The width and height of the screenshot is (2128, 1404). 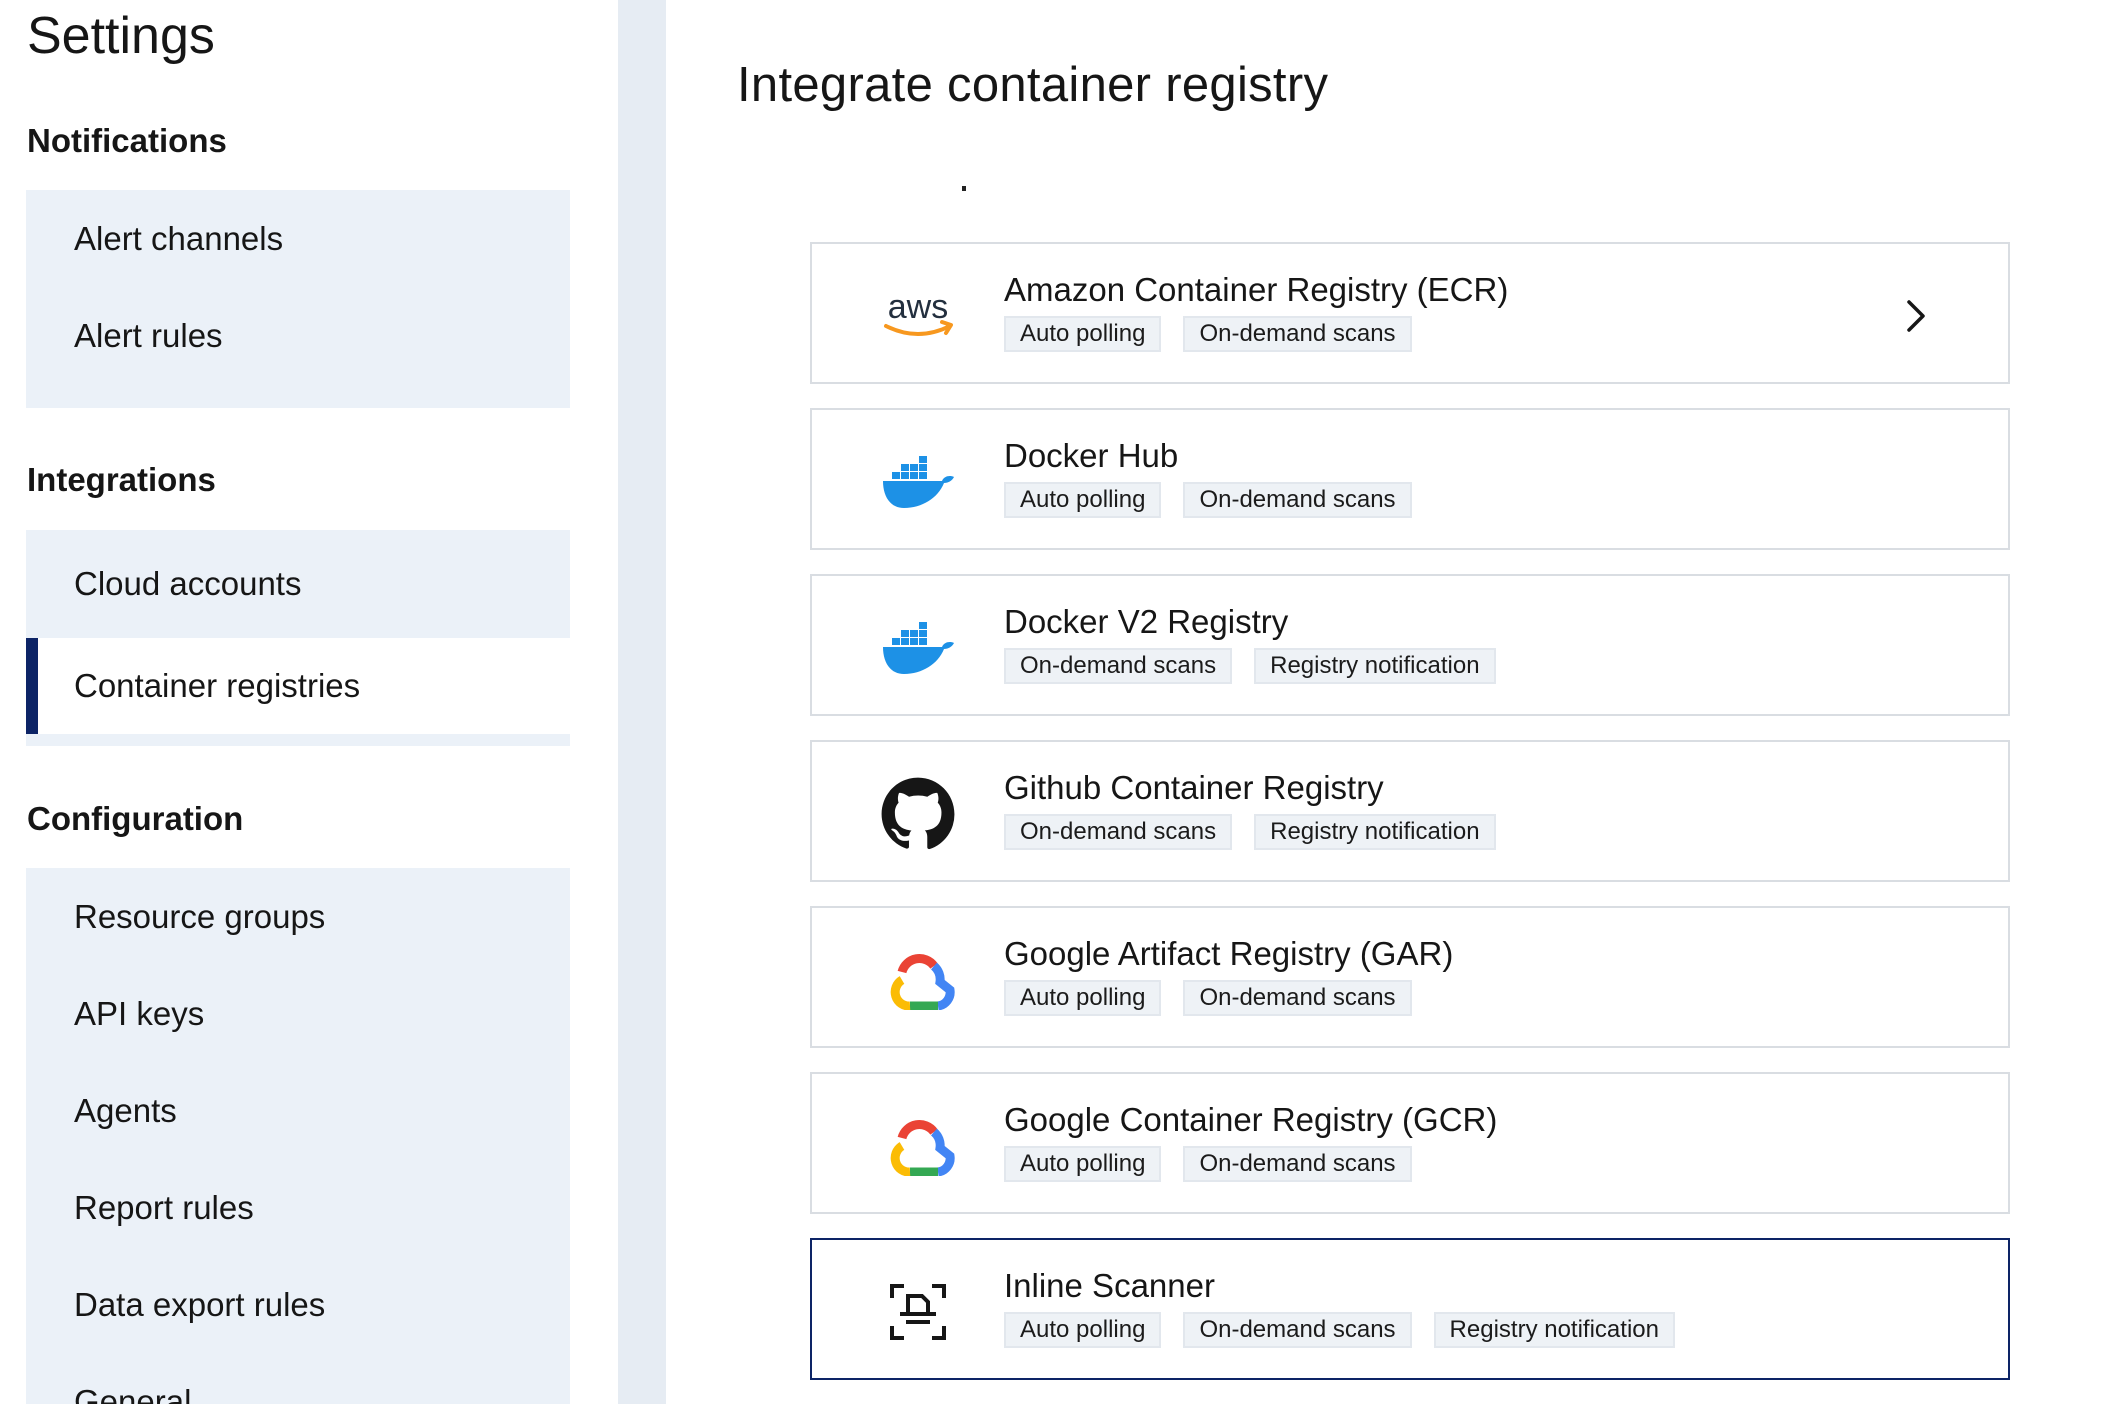 What do you see at coordinates (200, 1304) in the screenshot?
I see `sidebar-item-label: Data export rules` at bounding box center [200, 1304].